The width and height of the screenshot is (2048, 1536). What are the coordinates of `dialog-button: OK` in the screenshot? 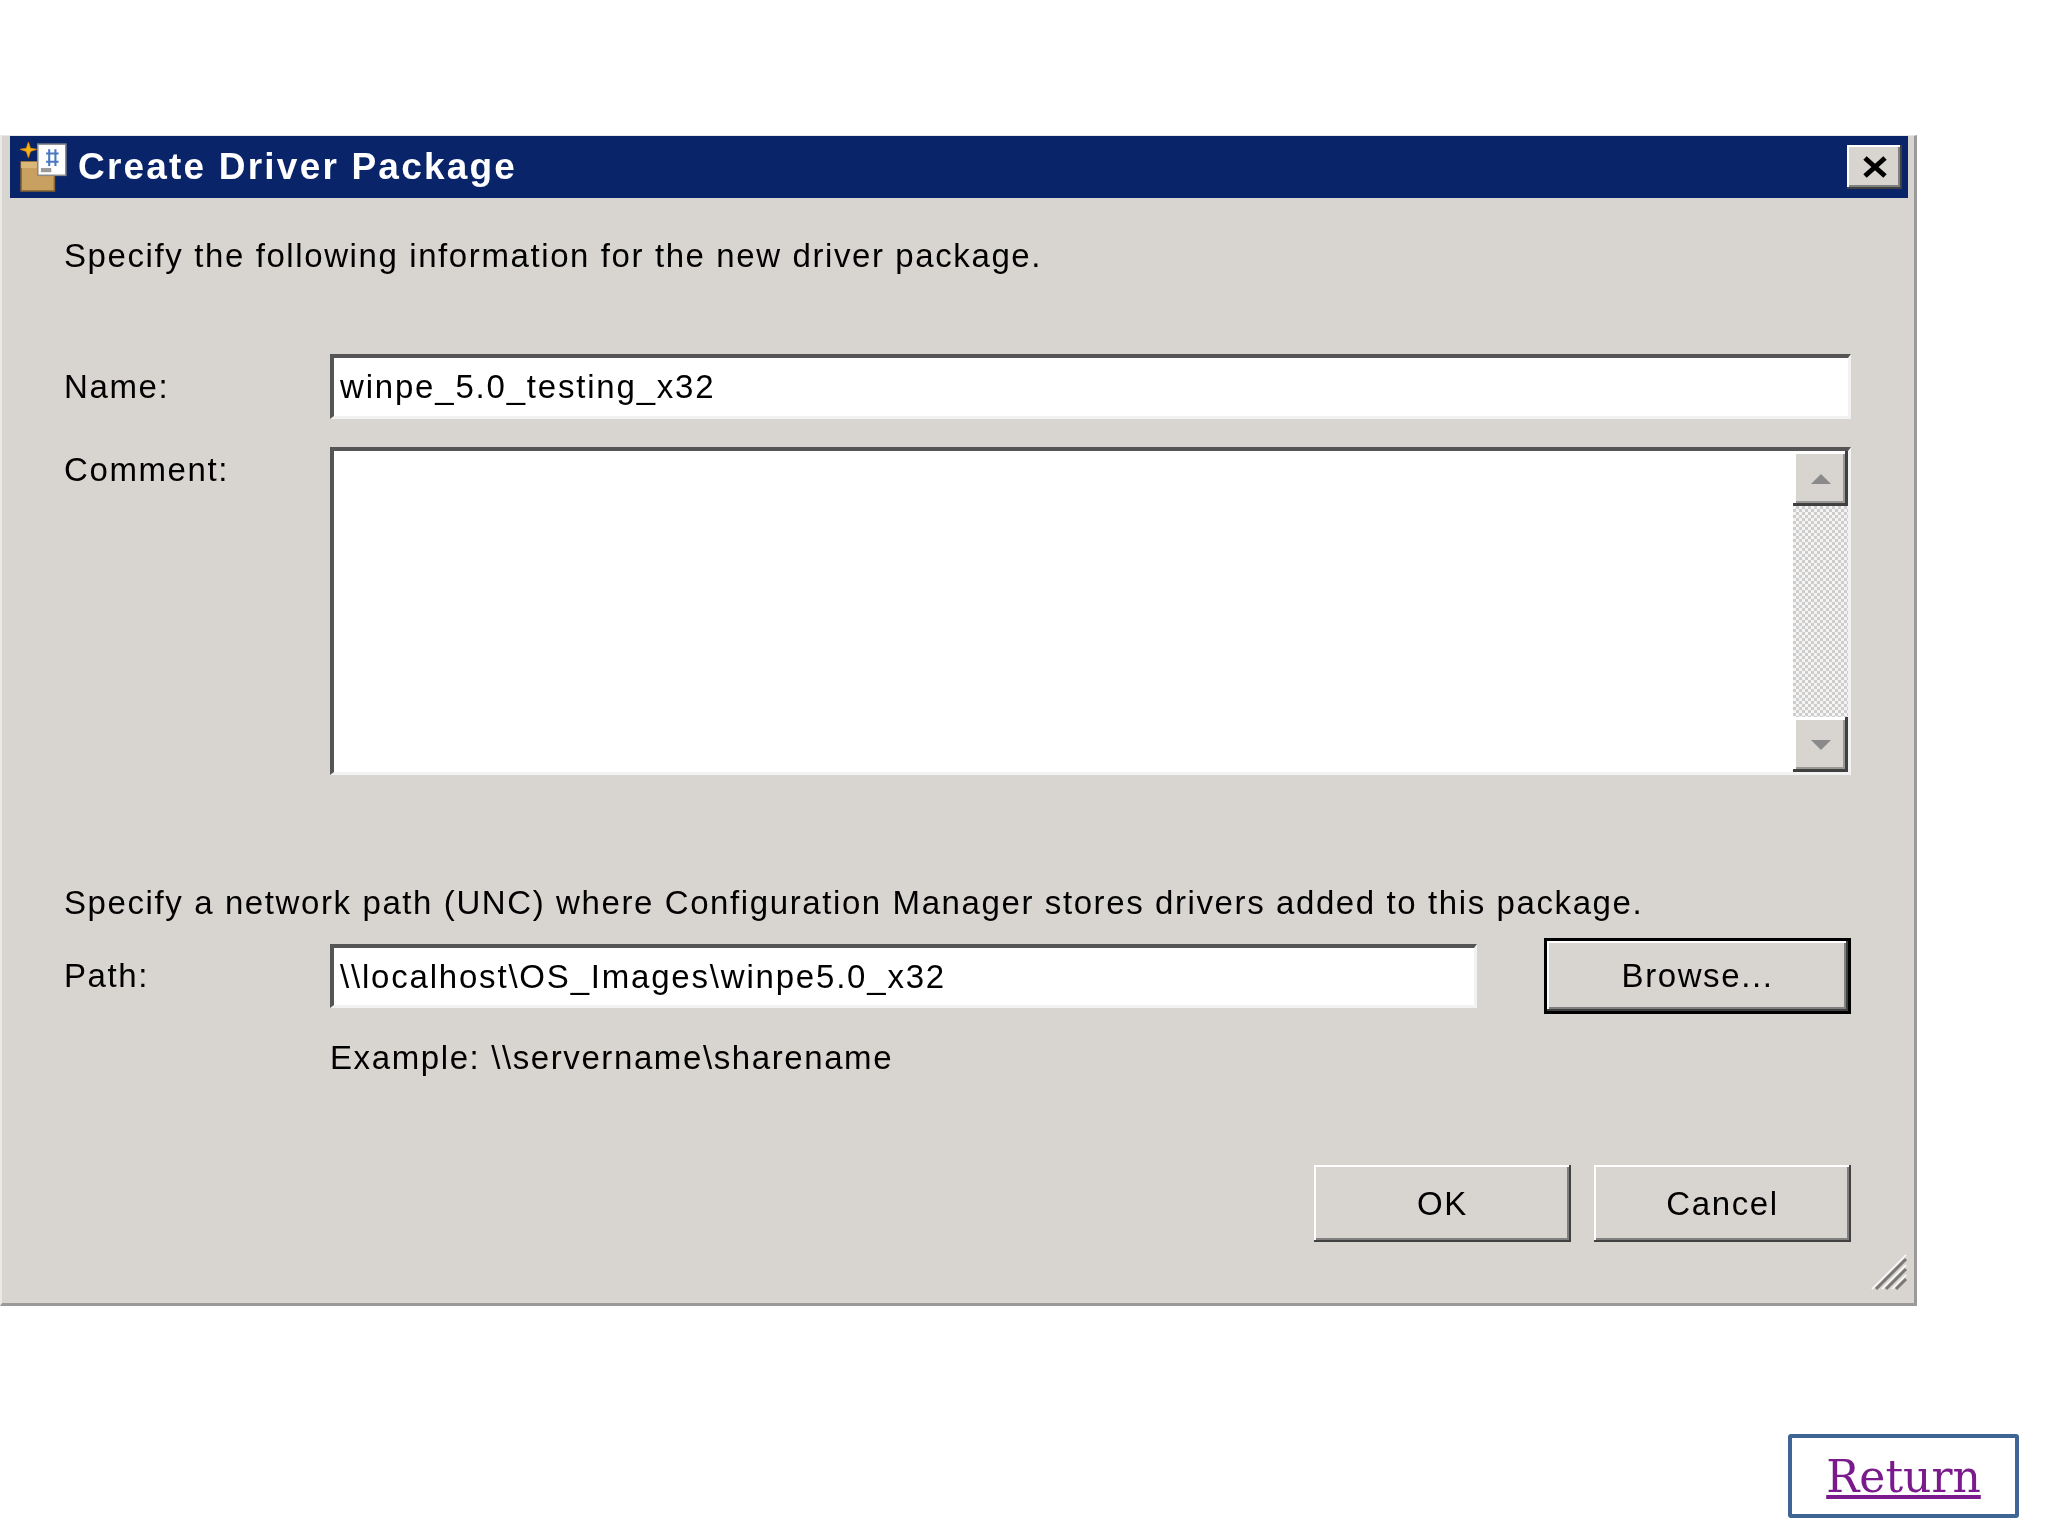 It's located at (1442, 1203).